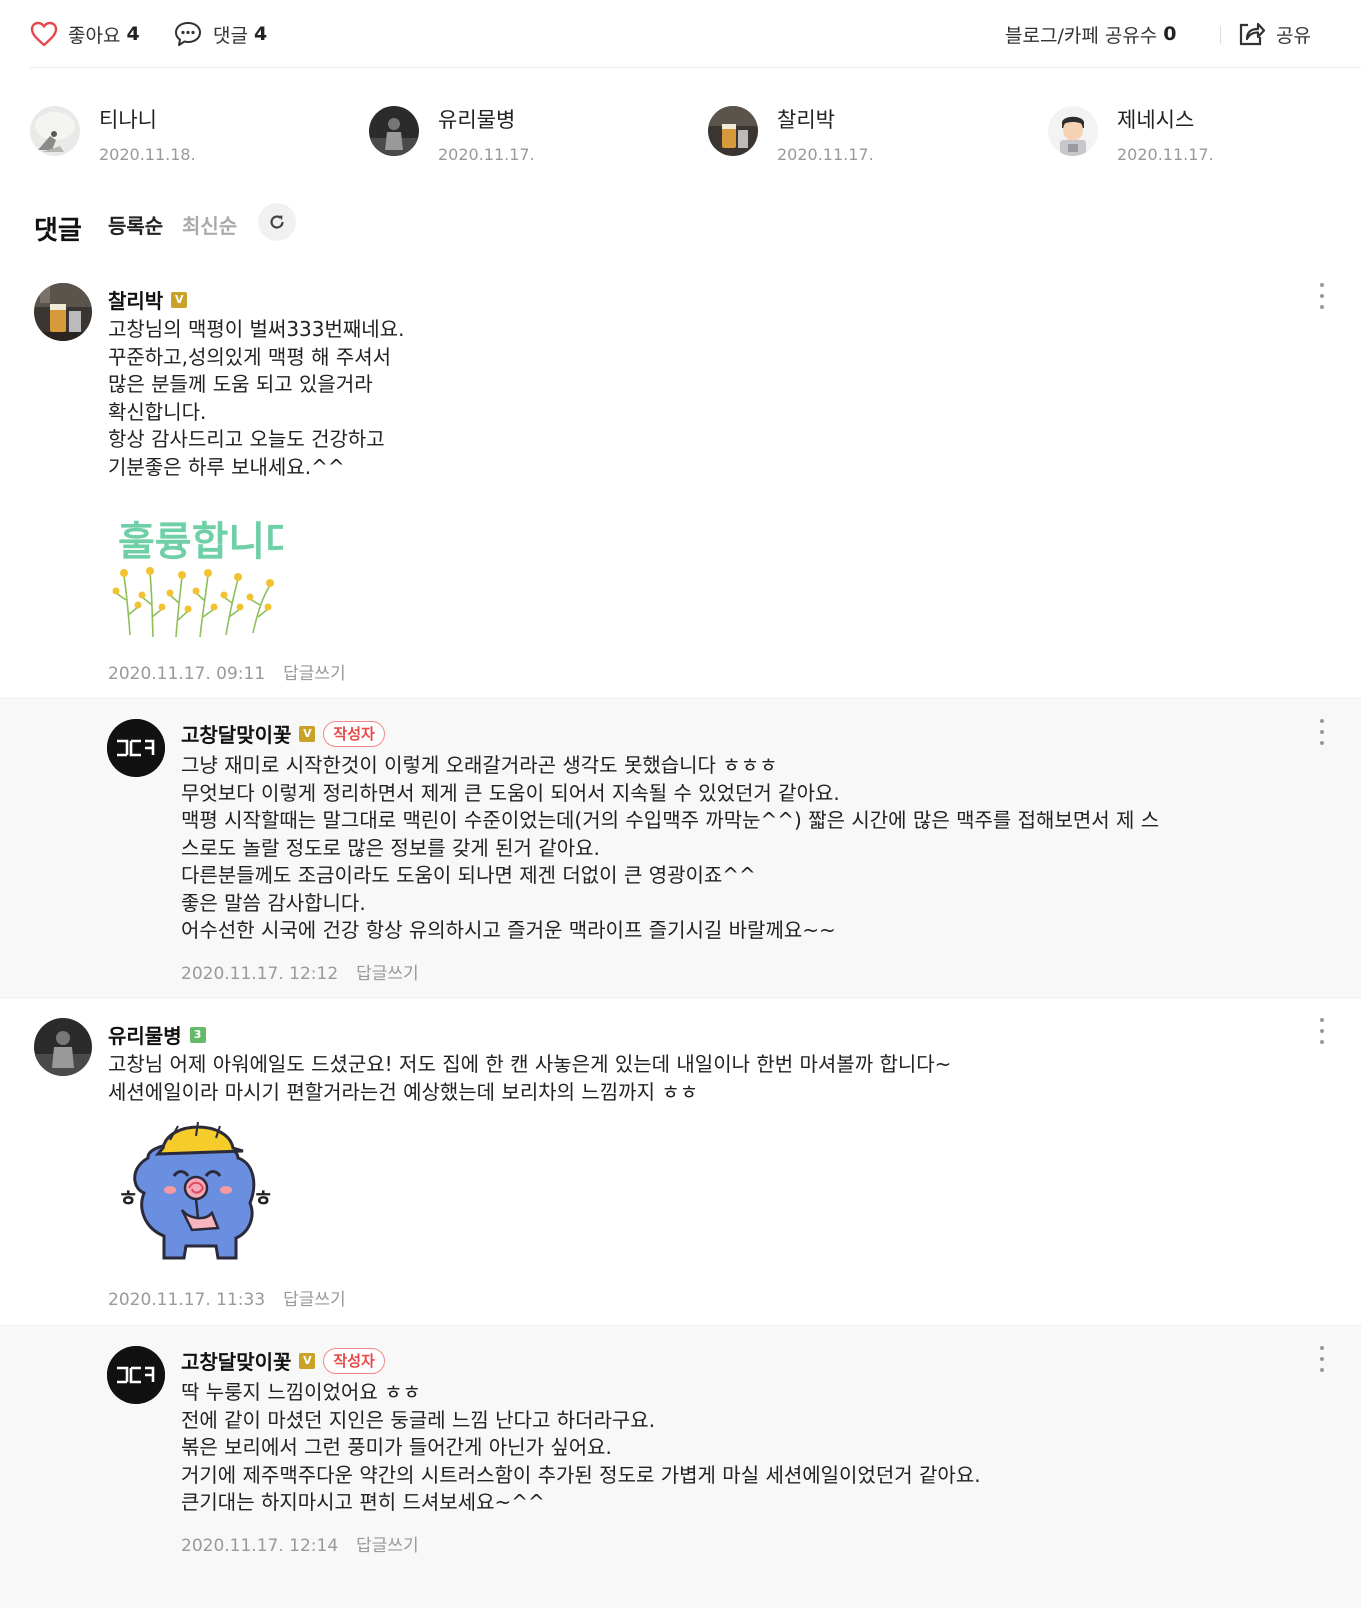  I want to click on level-badge: 3, so click(197, 1034).